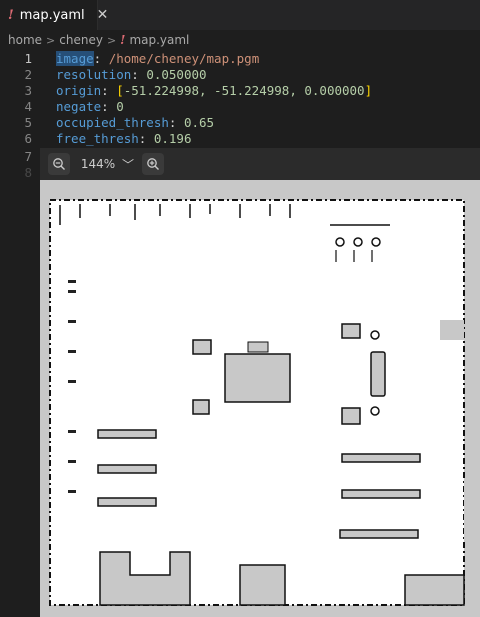  I want to click on code-line: 1 image: /home/cheney/map.pgm, so click(240, 58).